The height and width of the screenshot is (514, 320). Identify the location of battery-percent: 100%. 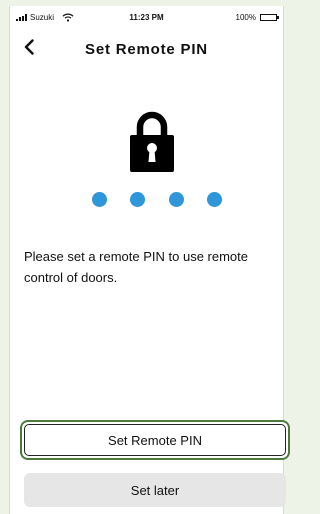
(245, 17).